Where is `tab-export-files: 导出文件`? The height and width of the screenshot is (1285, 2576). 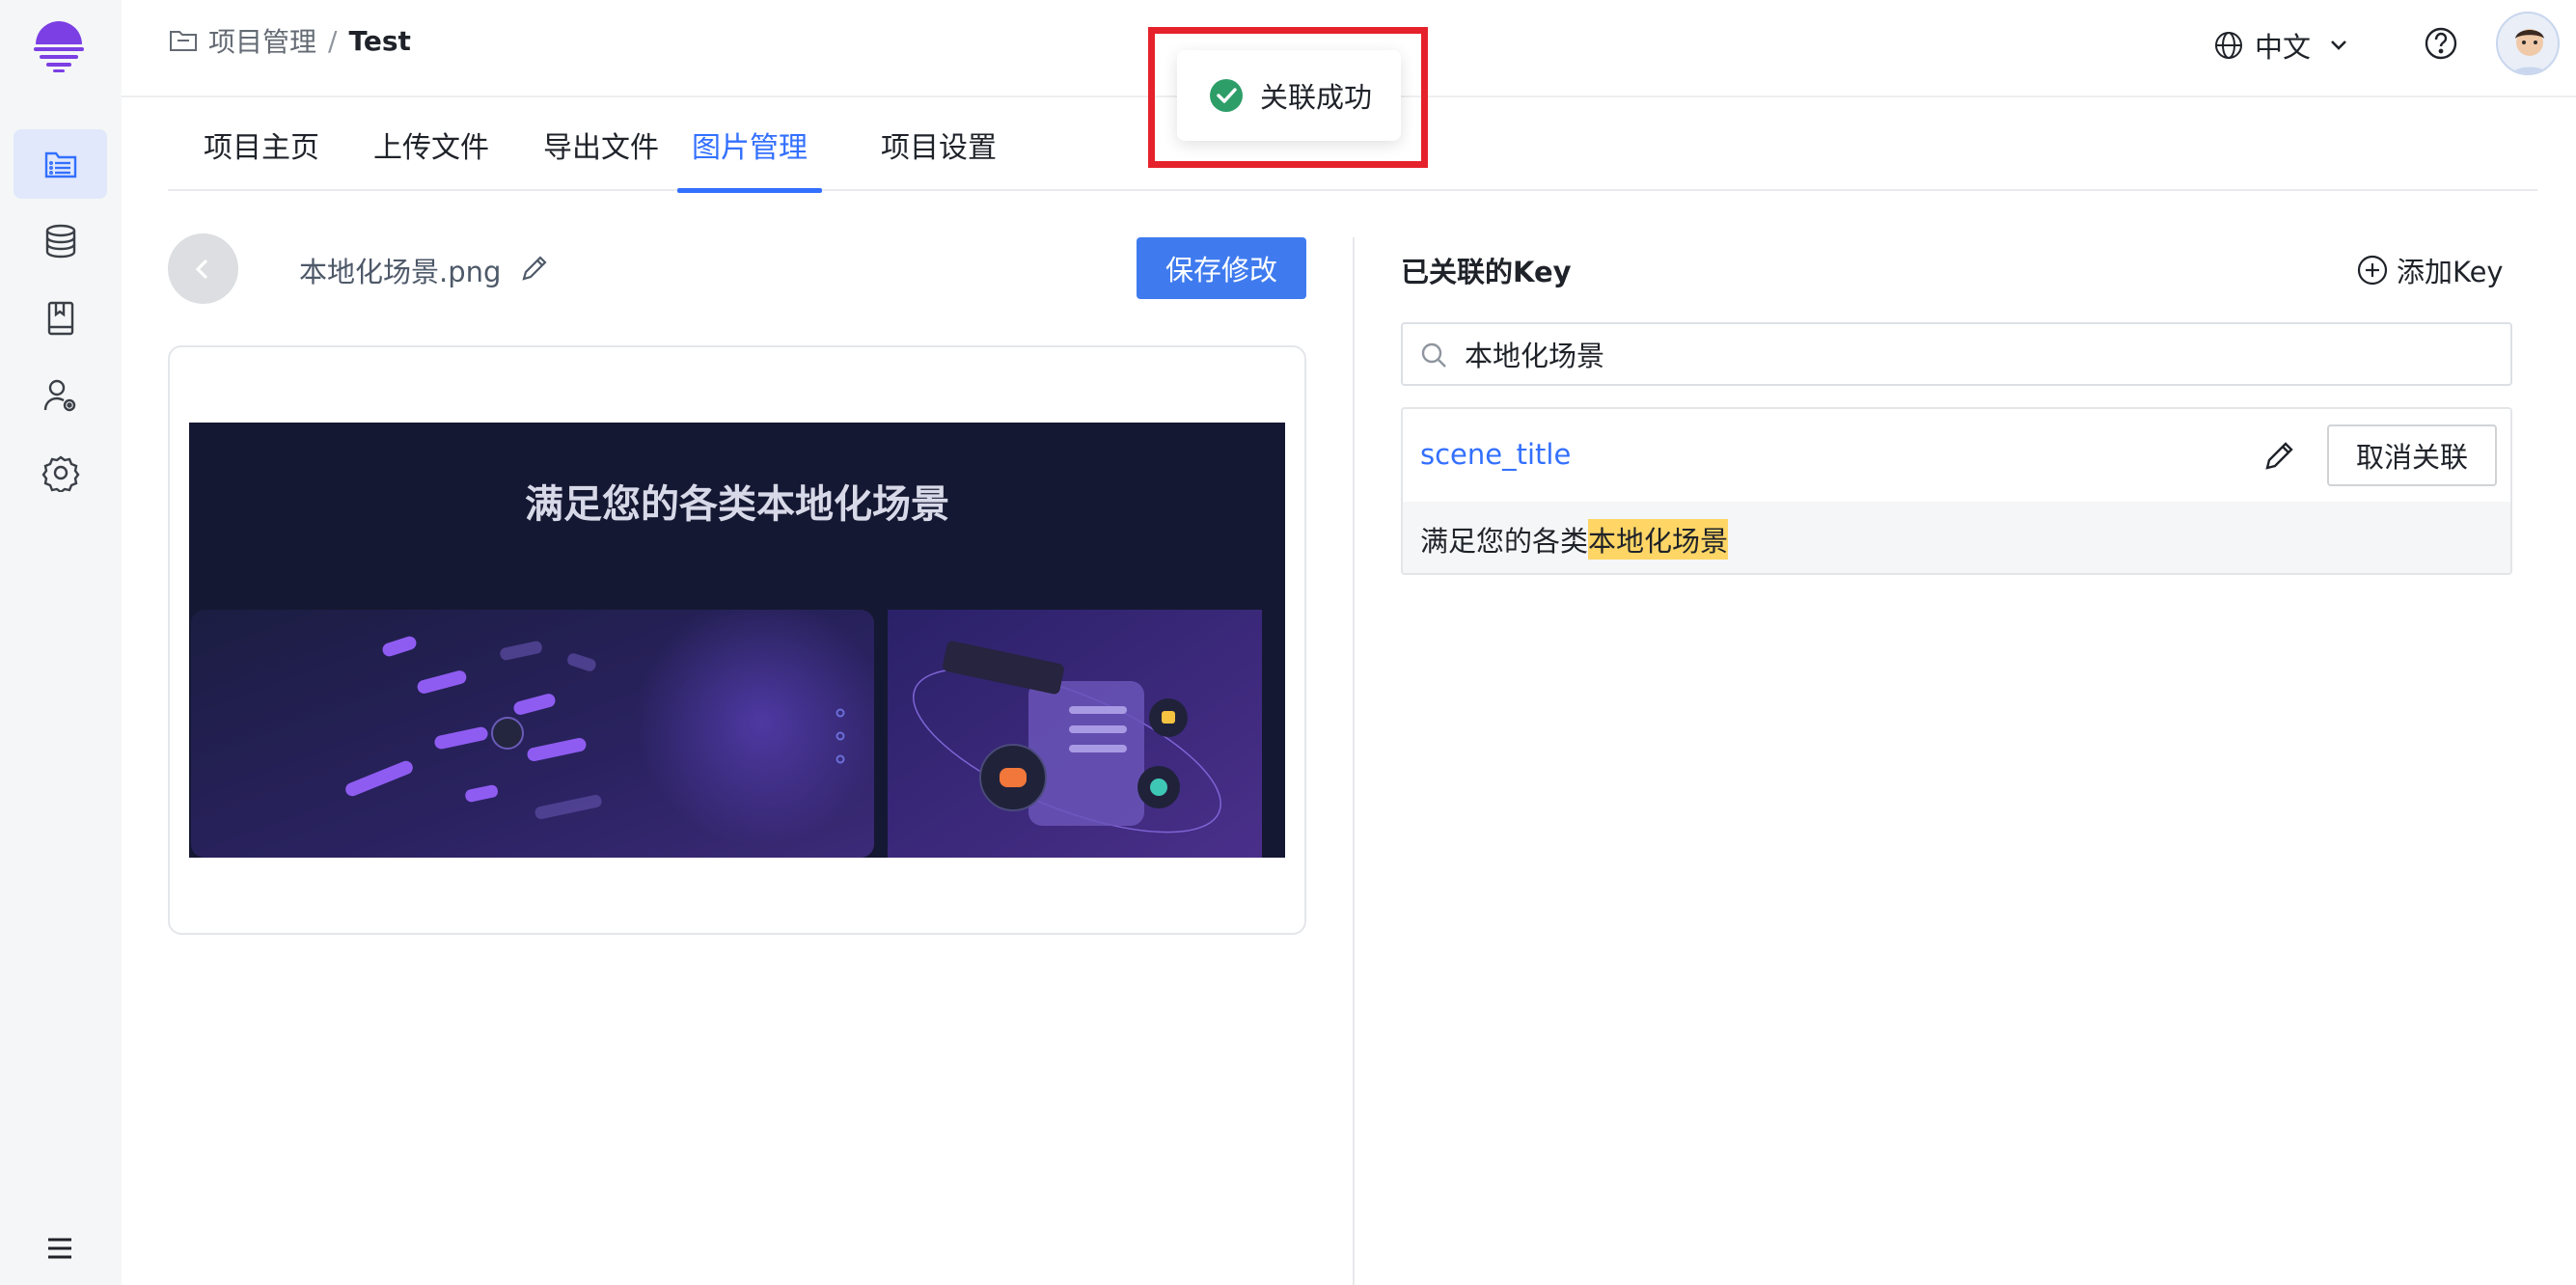
tab-export-files: 导出文件 is located at coordinates (601, 144).